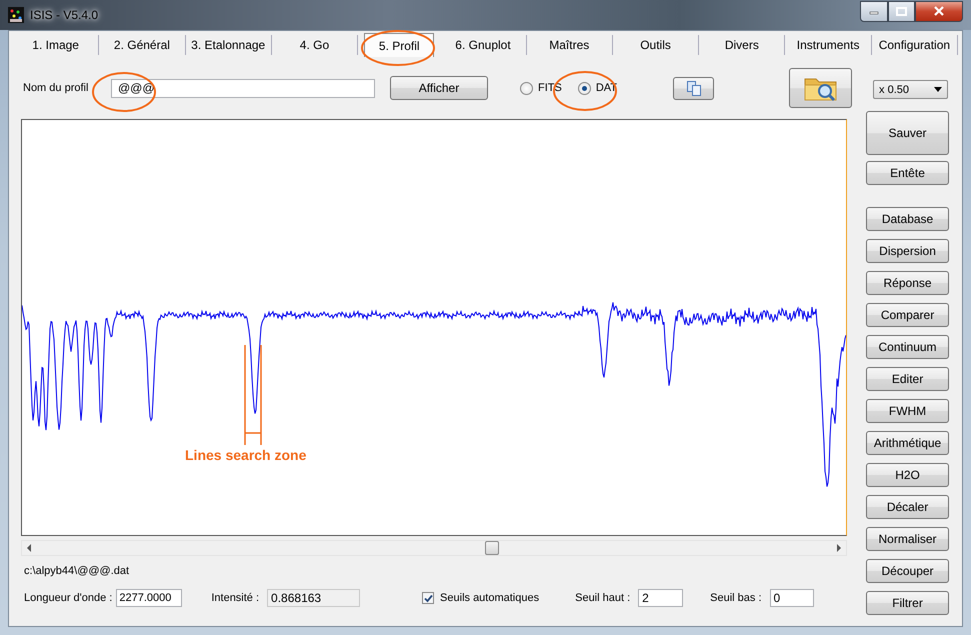  What do you see at coordinates (661, 598) in the screenshot?
I see `high-threshold-field: 2` at bounding box center [661, 598].